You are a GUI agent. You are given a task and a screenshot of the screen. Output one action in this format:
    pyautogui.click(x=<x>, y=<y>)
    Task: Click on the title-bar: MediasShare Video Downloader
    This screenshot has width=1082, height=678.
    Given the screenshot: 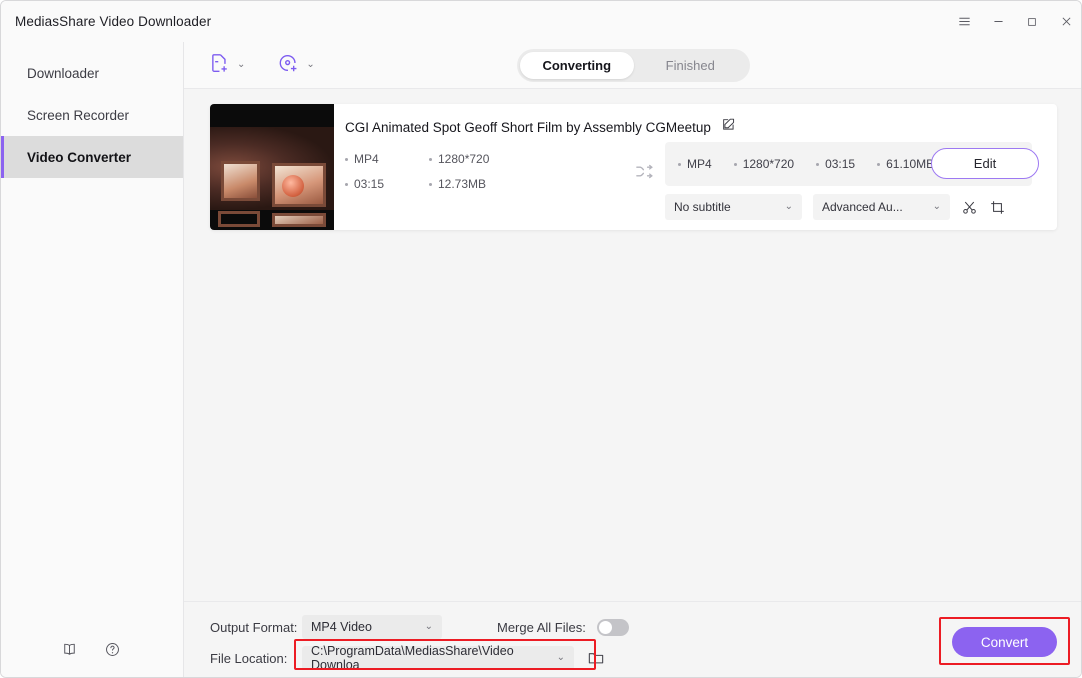 What is the action you would take?
    pyautogui.click(x=541, y=21)
    